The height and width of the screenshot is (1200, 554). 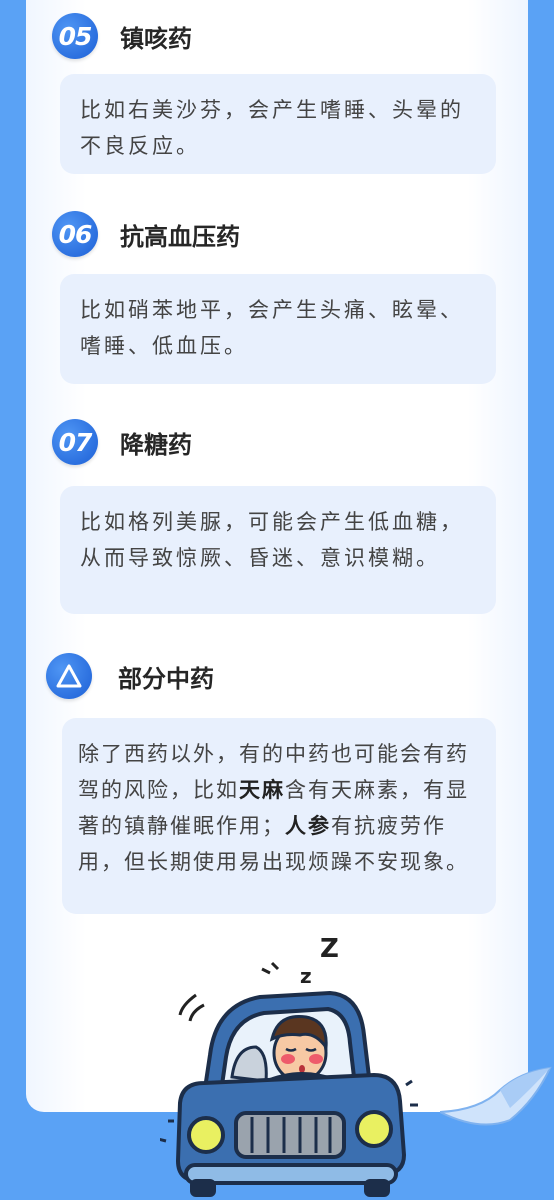 What do you see at coordinates (306, 976) in the screenshot?
I see `zzz-small: z` at bounding box center [306, 976].